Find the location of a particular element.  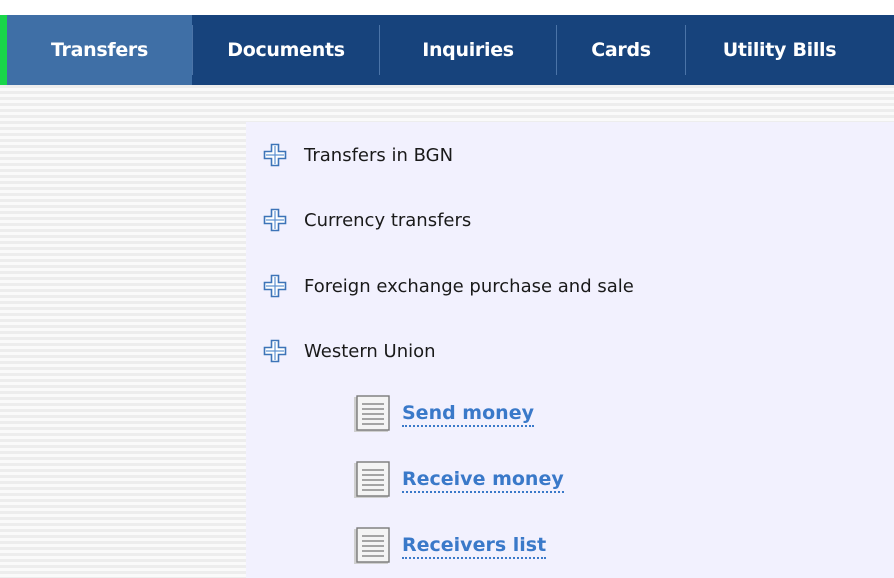

tab-transfers: Transfers is located at coordinates (99, 50).